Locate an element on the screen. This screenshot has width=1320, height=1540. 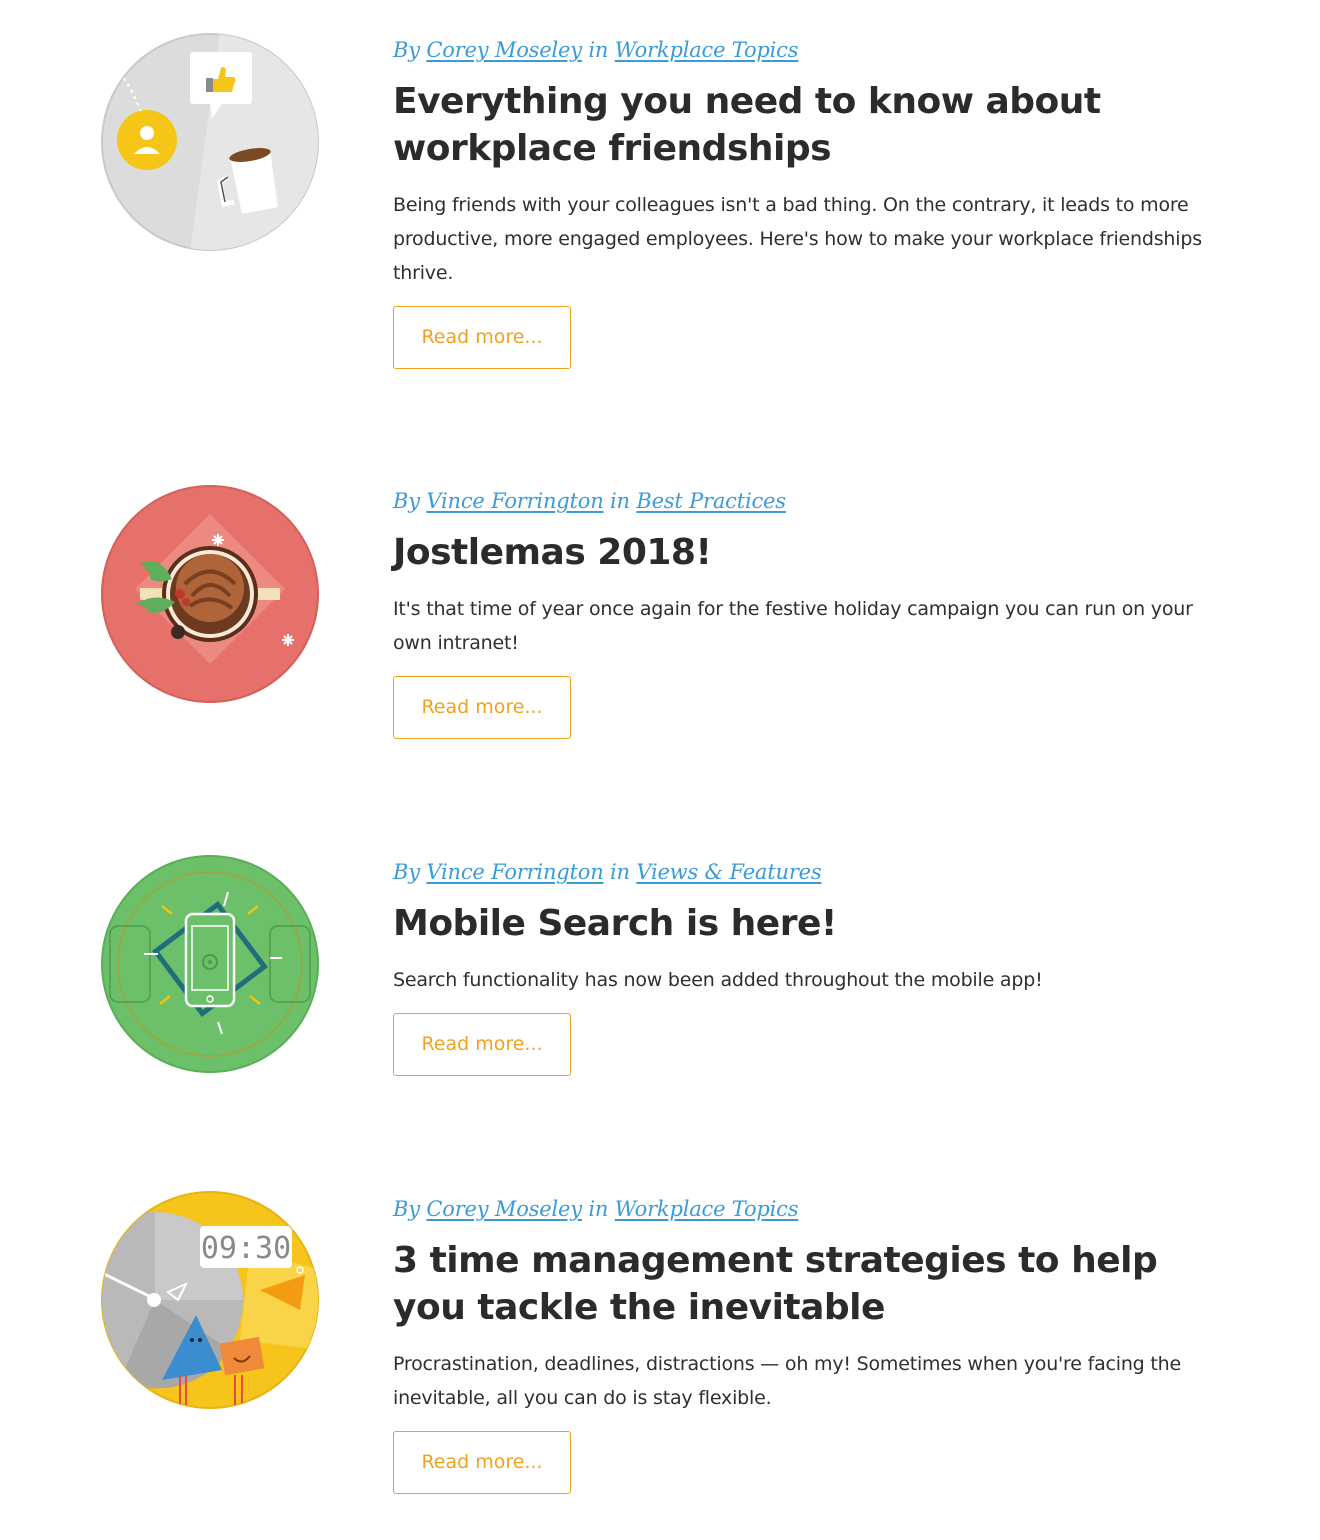
post-title: Jostlemas 2018! is located at coordinates (803, 552).